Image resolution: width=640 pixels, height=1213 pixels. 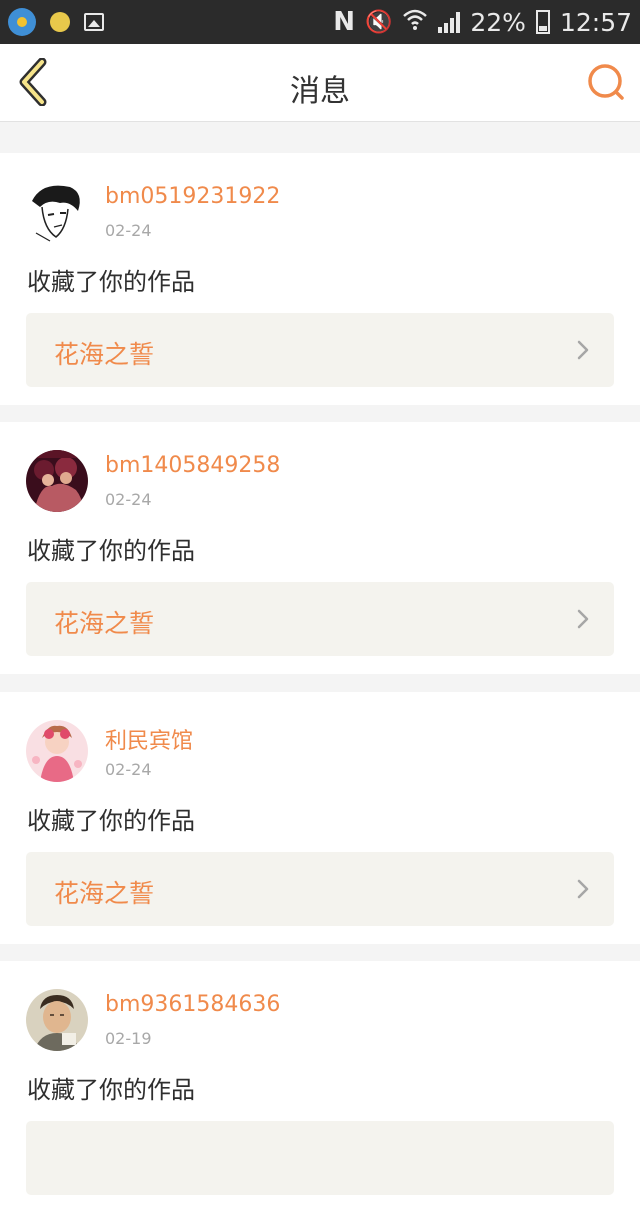 I want to click on page-title: 消息, so click(x=320, y=91).